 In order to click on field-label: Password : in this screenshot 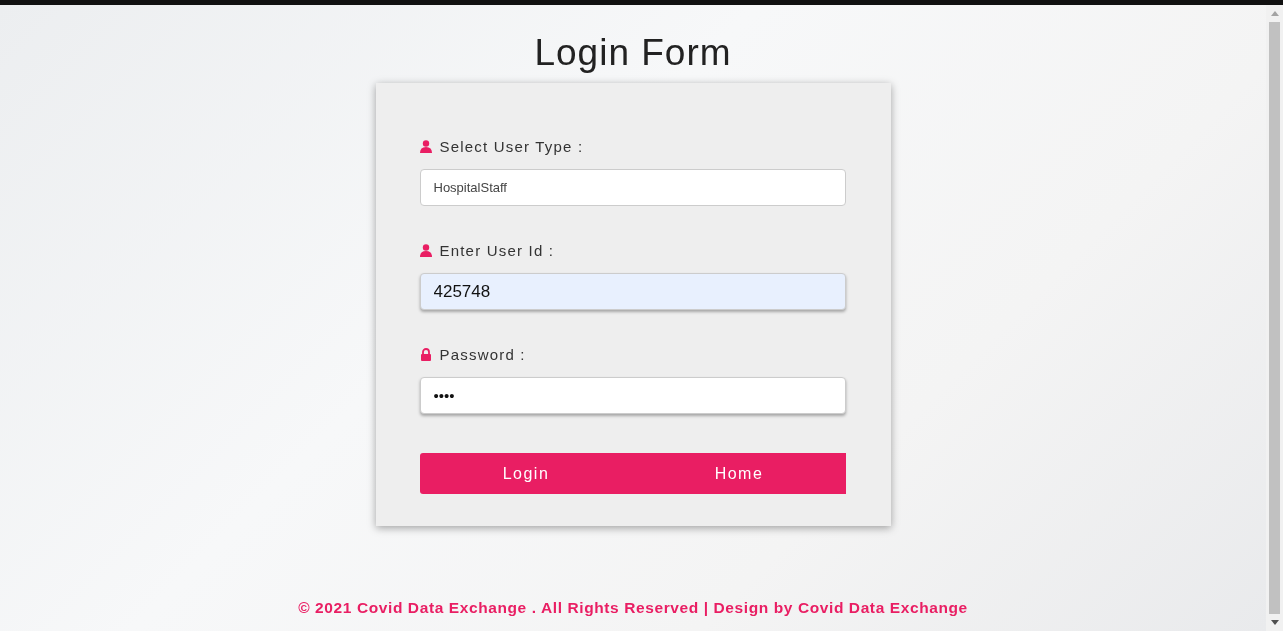, I will do `click(482, 354)`.